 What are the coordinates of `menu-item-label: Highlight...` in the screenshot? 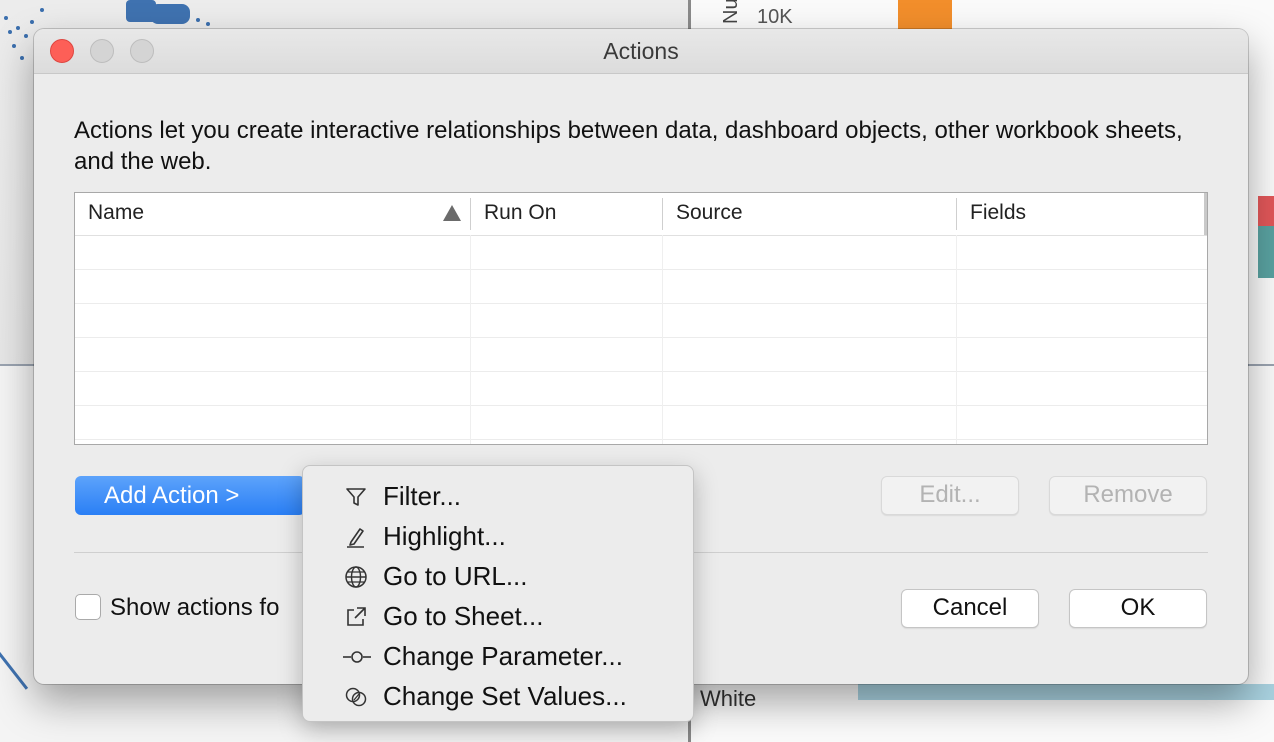 It's located at (444, 536).